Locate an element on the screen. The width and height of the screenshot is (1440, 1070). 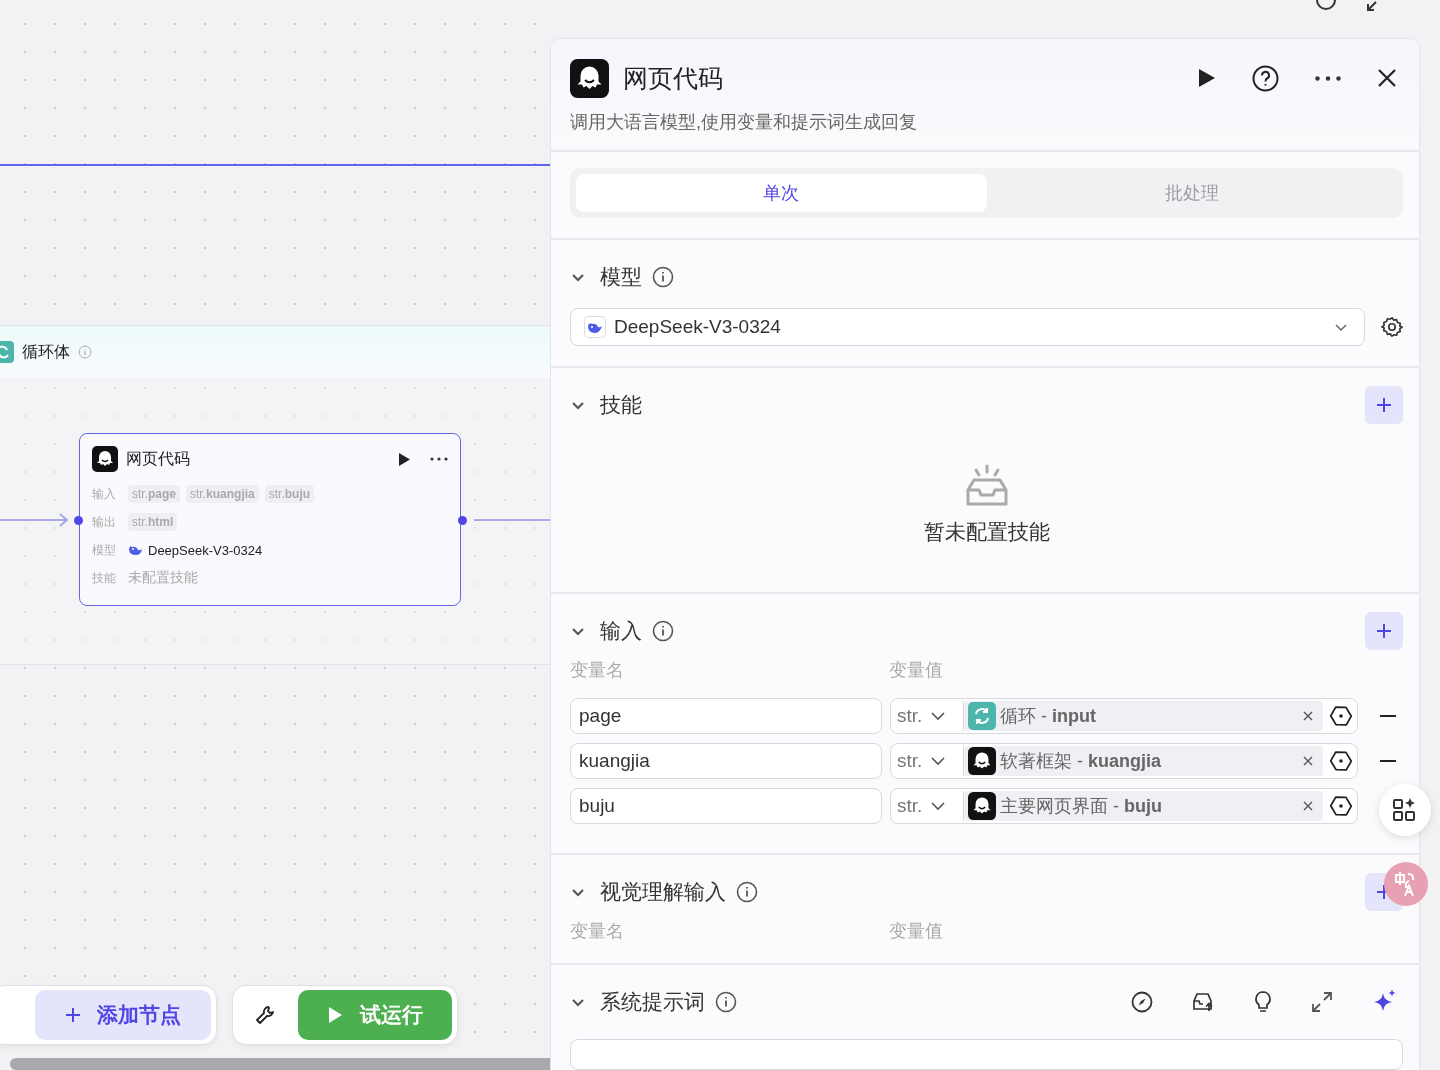
variable-tag: str.kuangjia is located at coordinates (222, 494).